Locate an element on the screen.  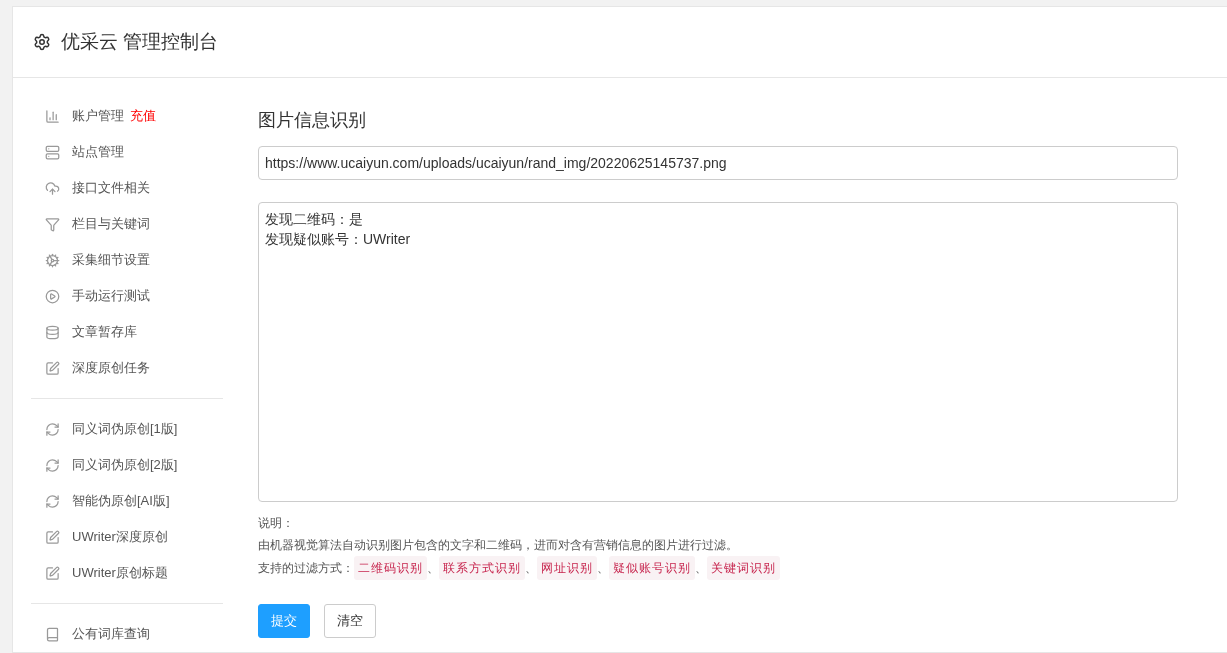
sidebar-item: 手动运行测试 is located at coordinates (111, 296).